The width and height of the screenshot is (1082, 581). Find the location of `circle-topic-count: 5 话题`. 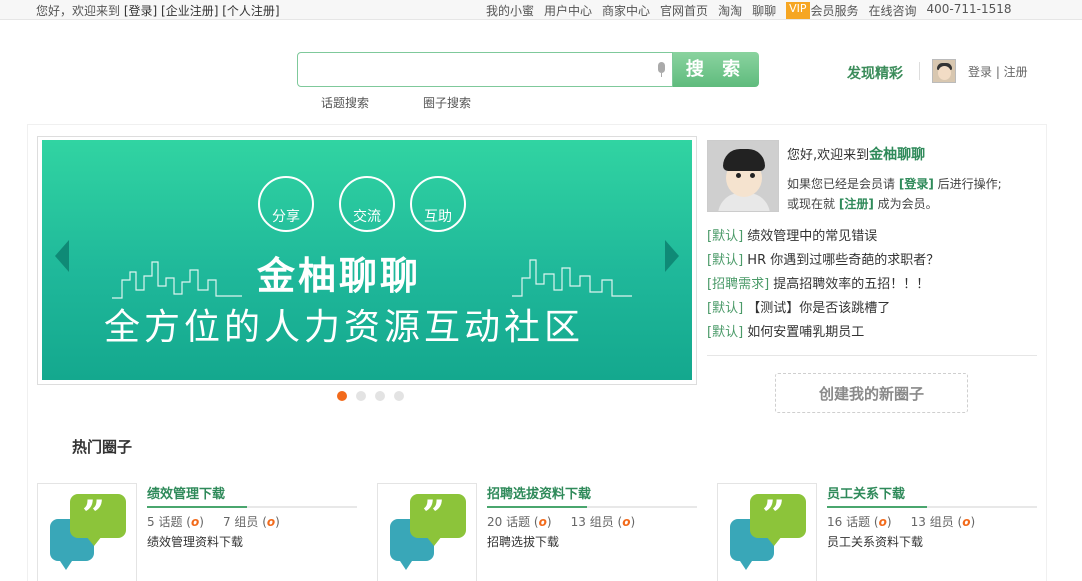

circle-topic-count: 5 话题 is located at coordinates (165, 522).